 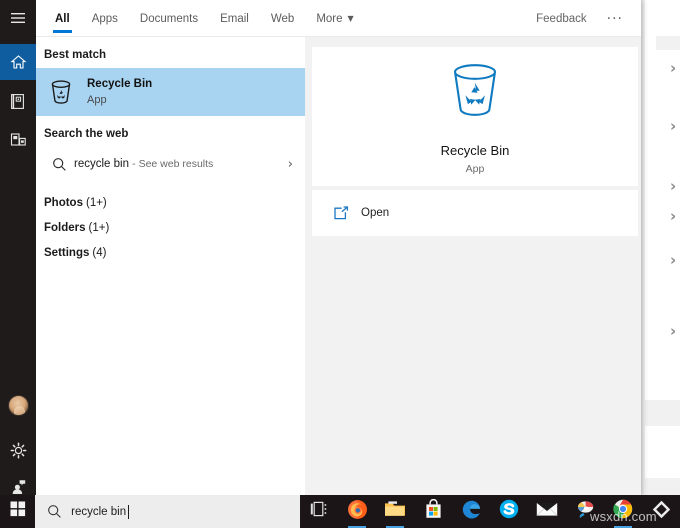 What do you see at coordinates (173, 164) in the screenshot?
I see `web-result-suffix: - See web results` at bounding box center [173, 164].